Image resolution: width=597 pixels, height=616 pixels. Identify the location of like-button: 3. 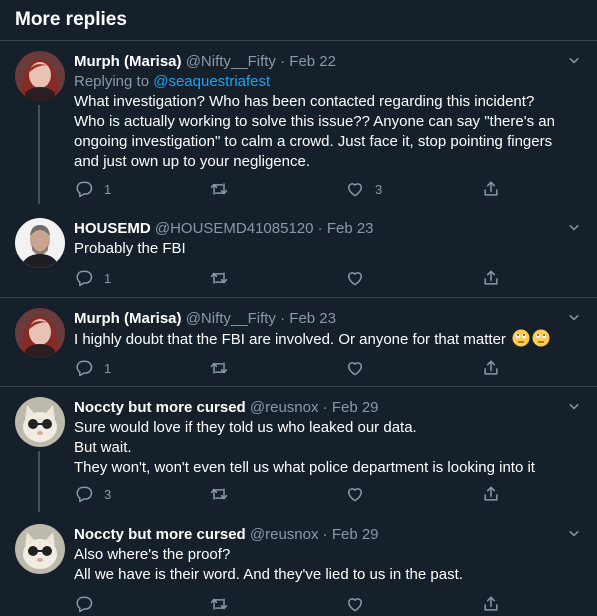
(363, 189).